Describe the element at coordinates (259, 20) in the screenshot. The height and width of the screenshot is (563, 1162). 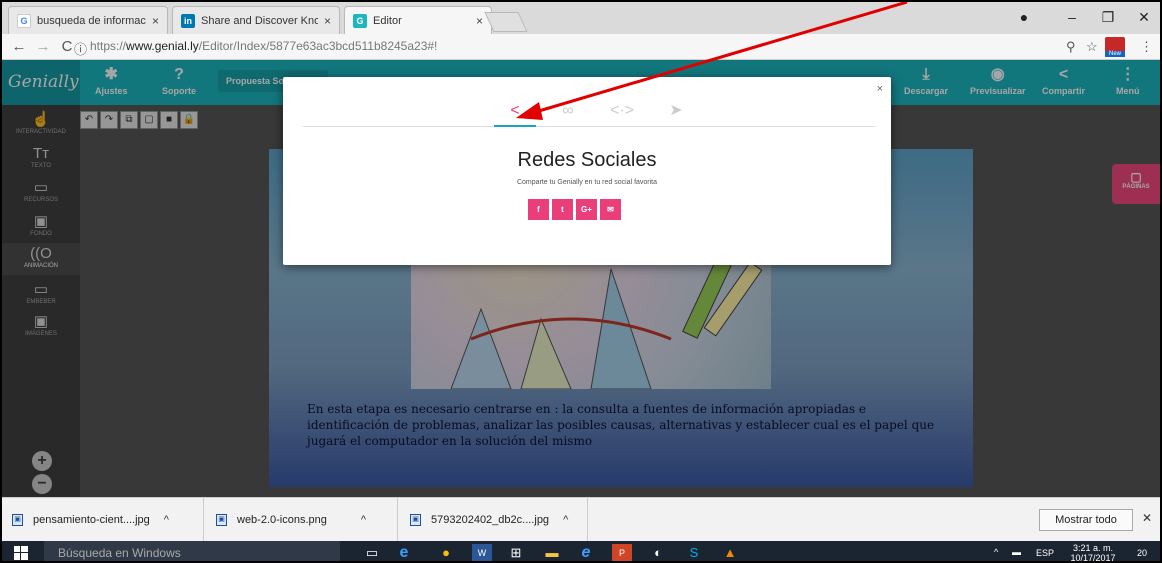
I see `tab-label: Share and Discover Know` at that location.